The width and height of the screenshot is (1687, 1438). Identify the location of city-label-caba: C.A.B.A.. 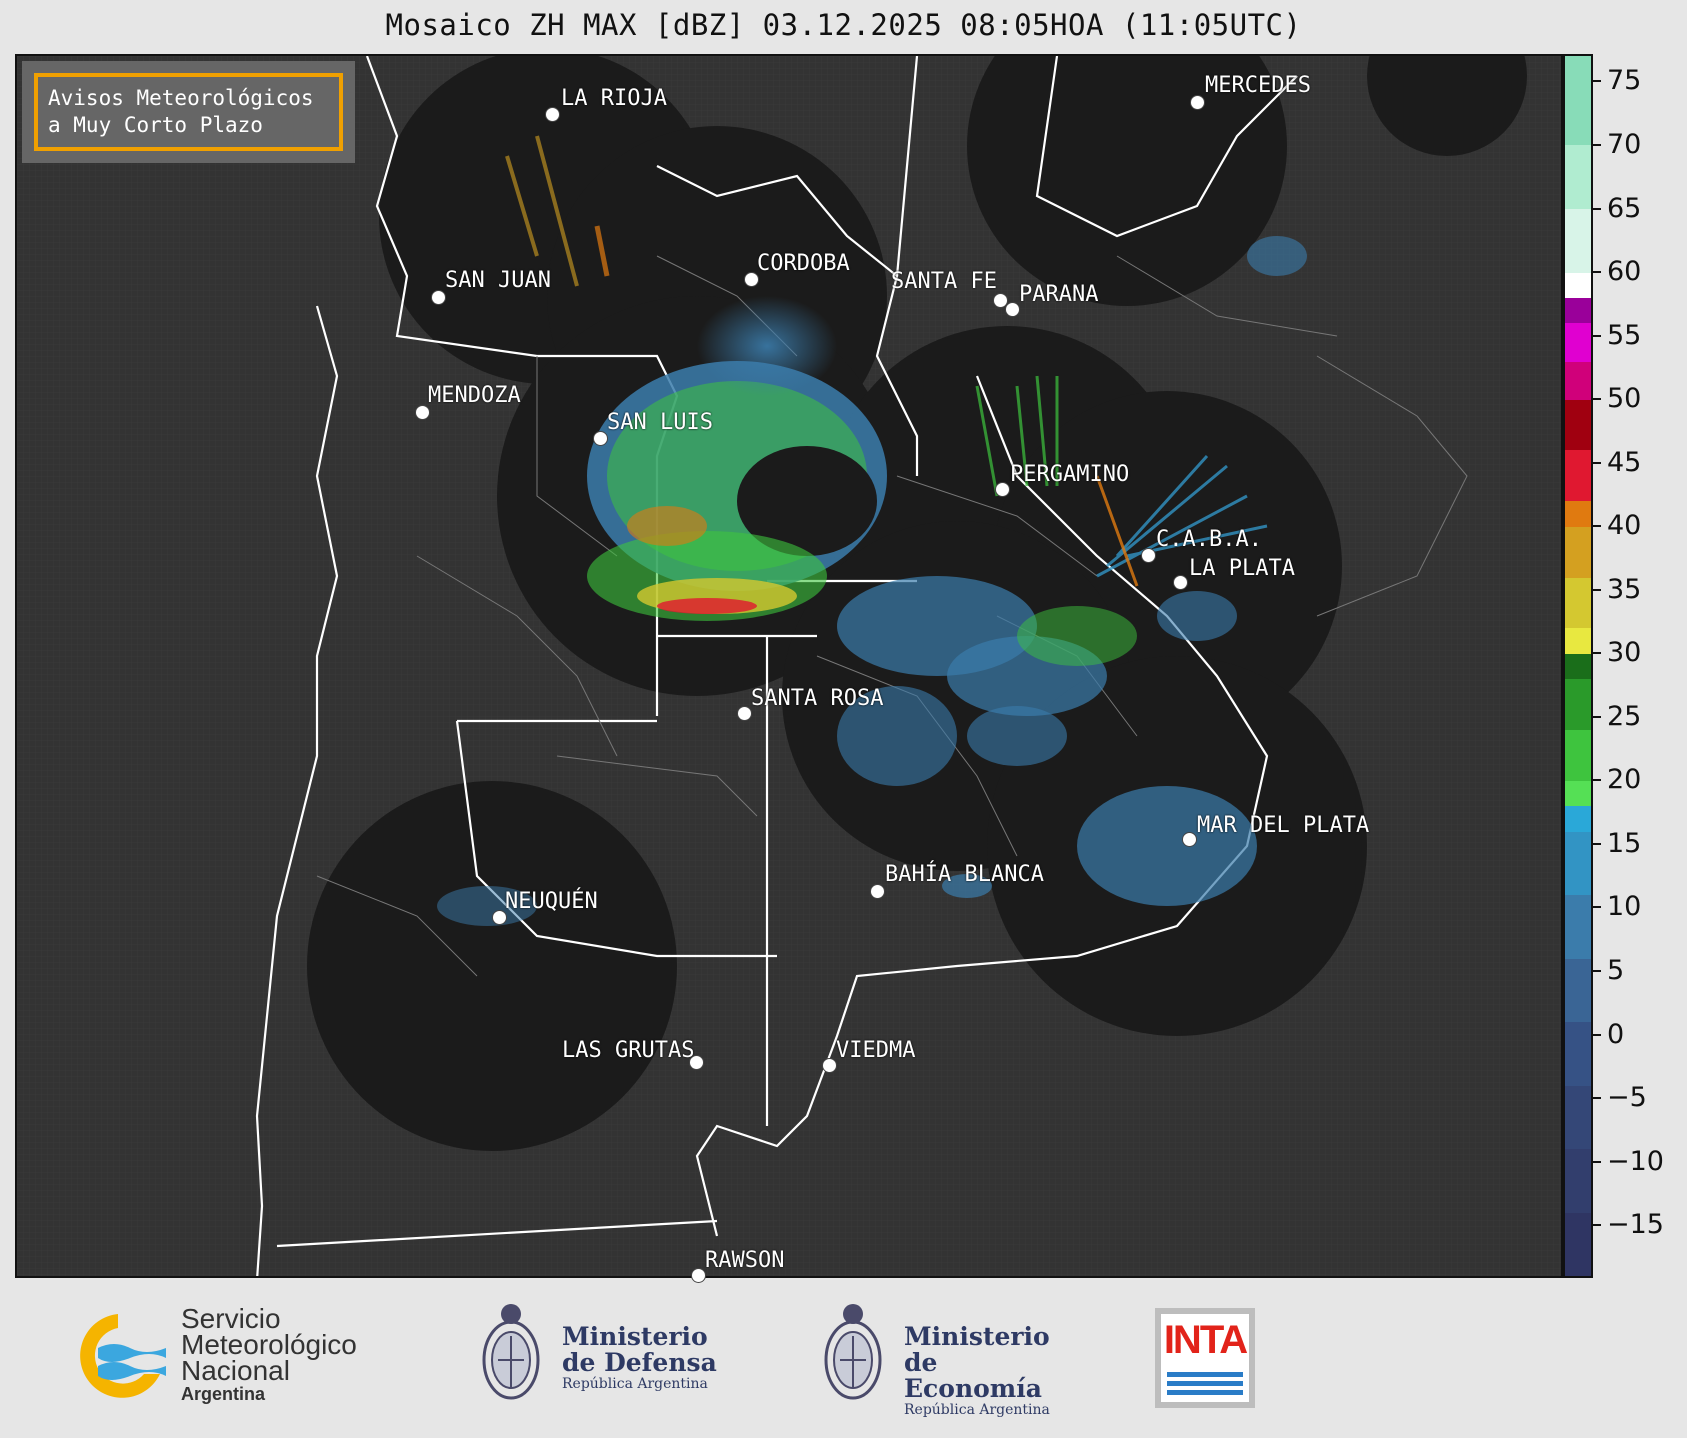
(1209, 539).